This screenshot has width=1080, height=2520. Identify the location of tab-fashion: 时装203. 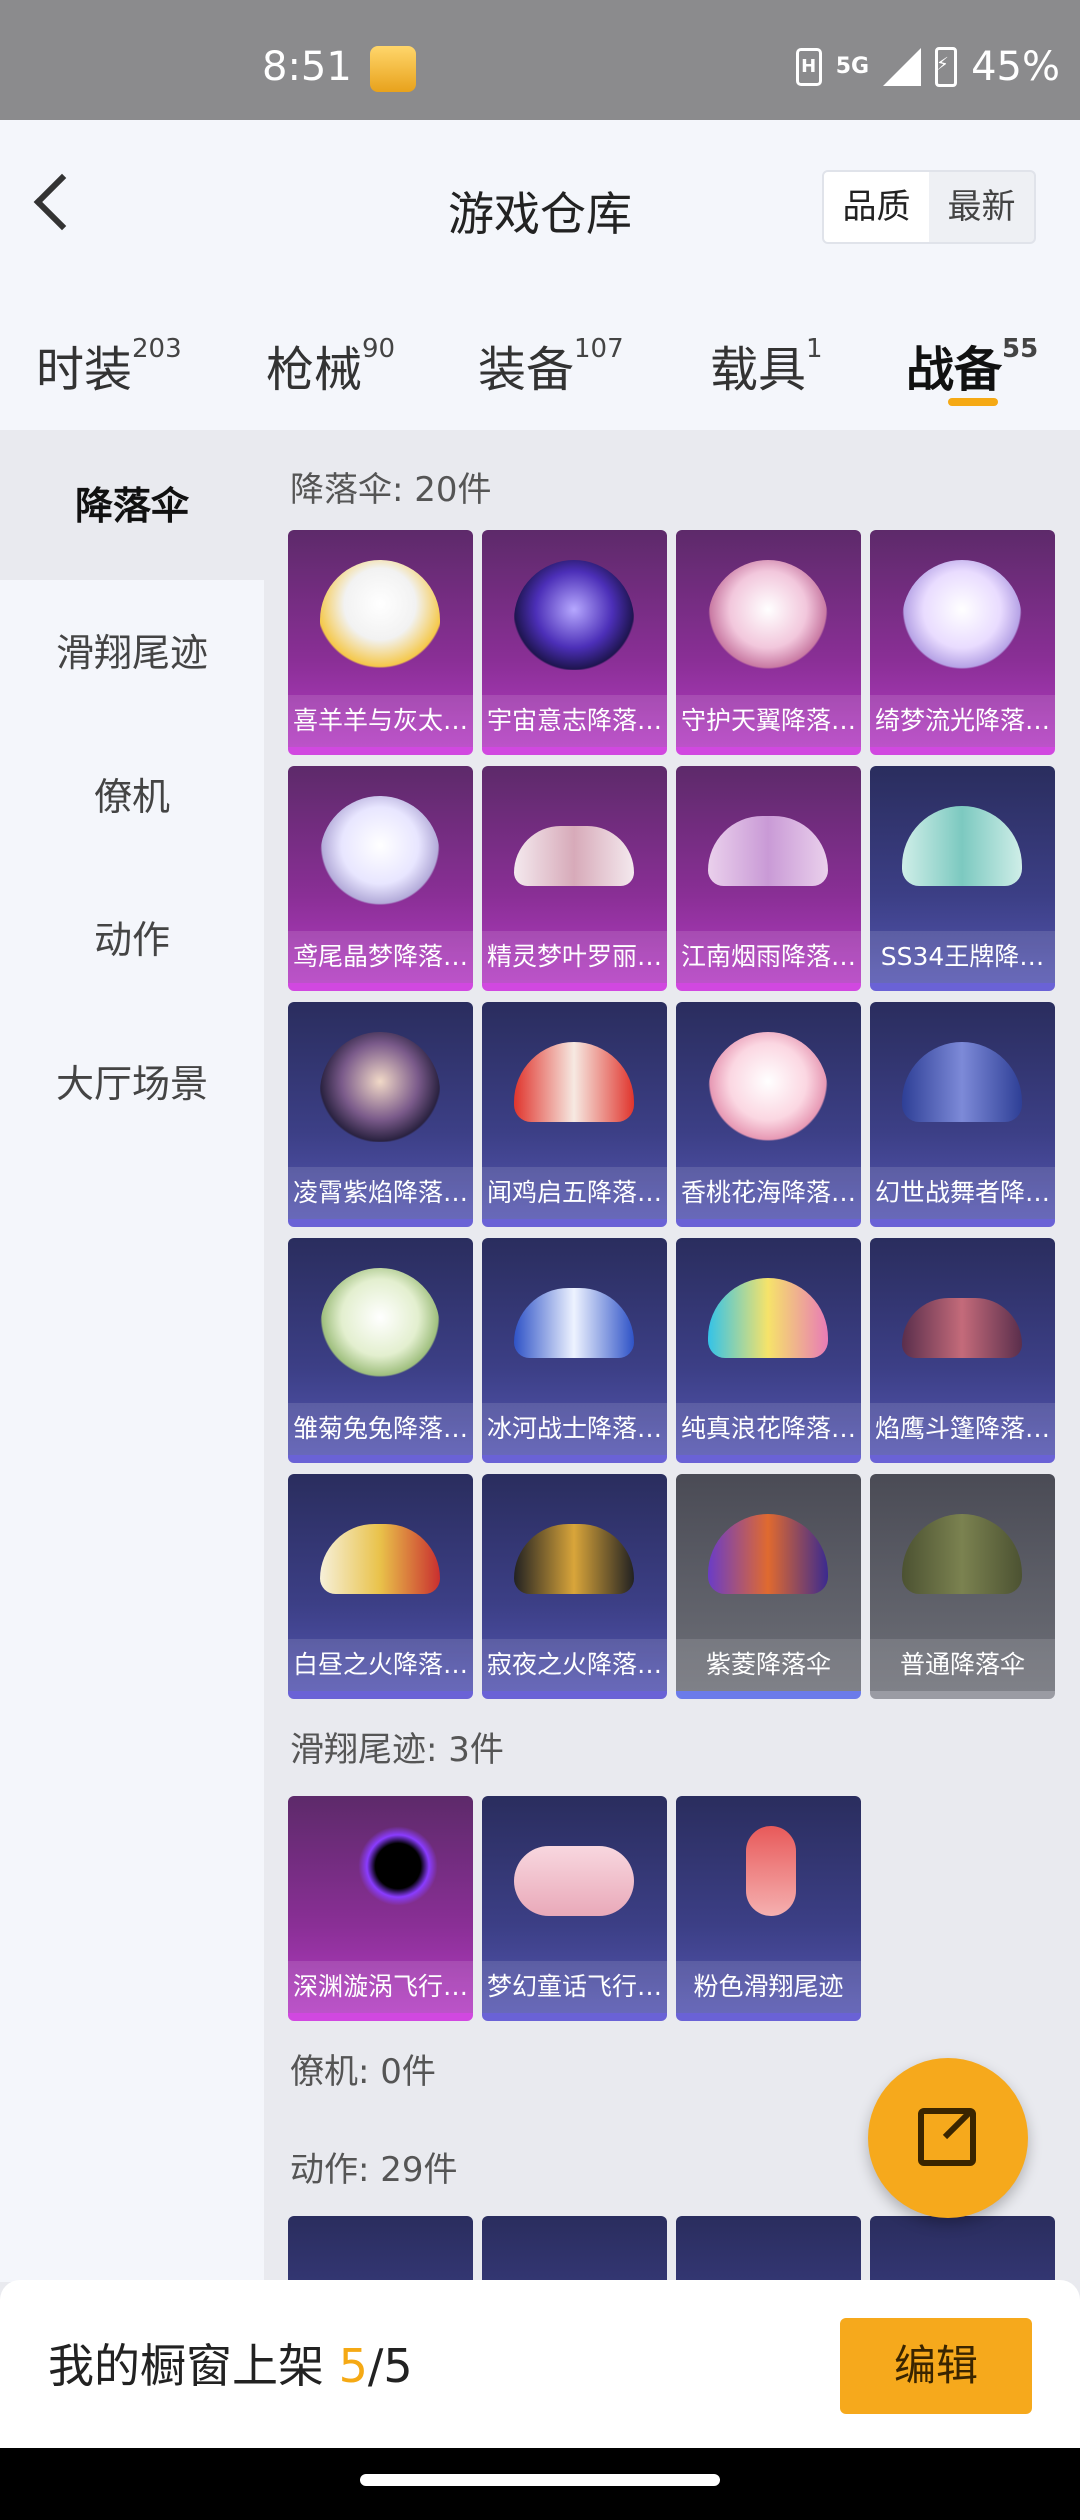
(109, 365).